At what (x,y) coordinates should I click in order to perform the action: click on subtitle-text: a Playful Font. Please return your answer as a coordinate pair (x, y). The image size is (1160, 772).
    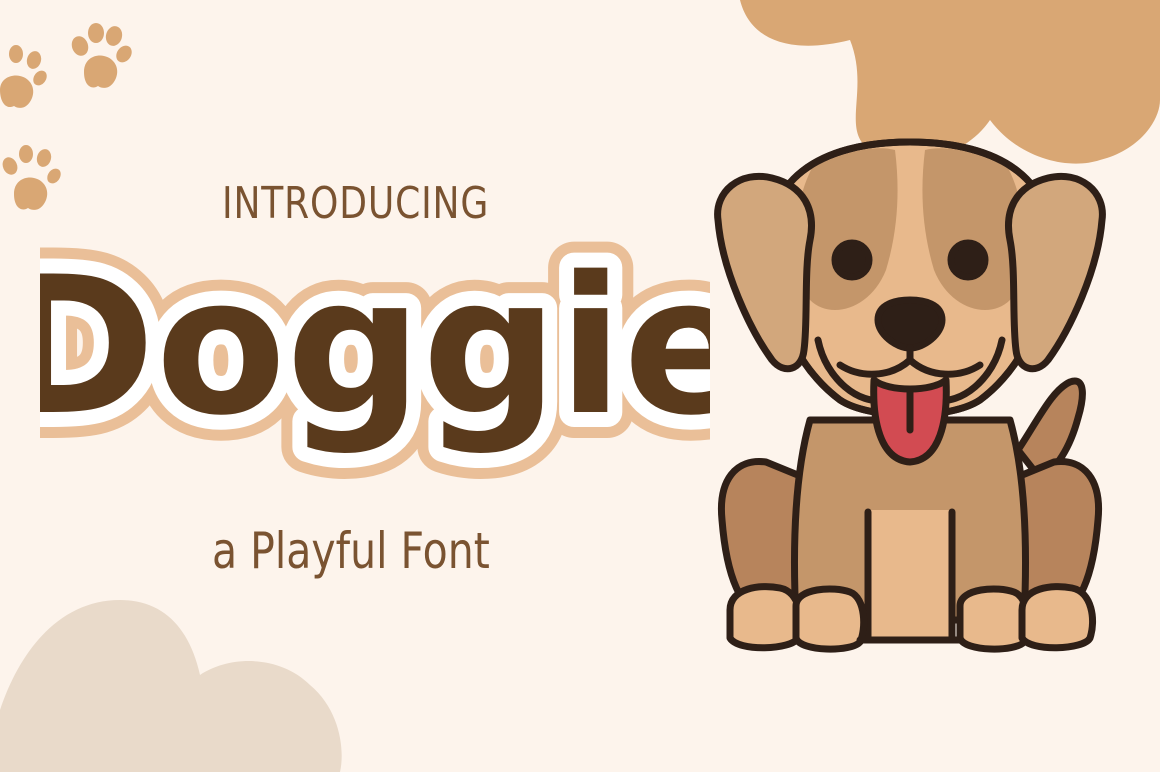
    Looking at the image, I should click on (351, 551).